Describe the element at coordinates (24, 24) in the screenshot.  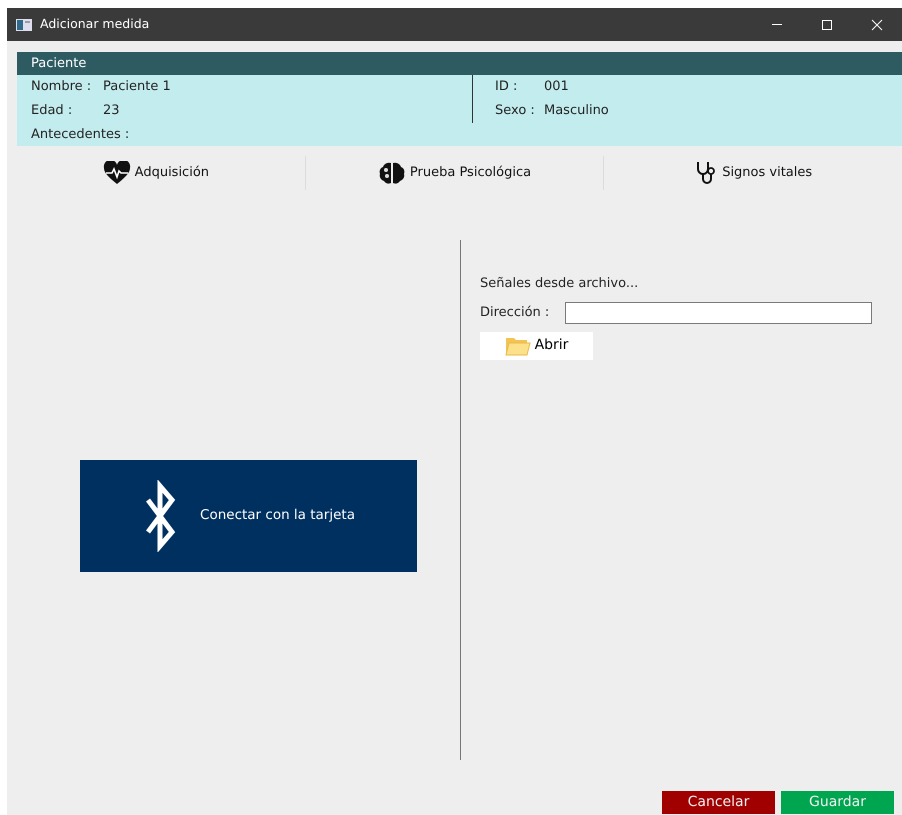
I see `app-icon` at that location.